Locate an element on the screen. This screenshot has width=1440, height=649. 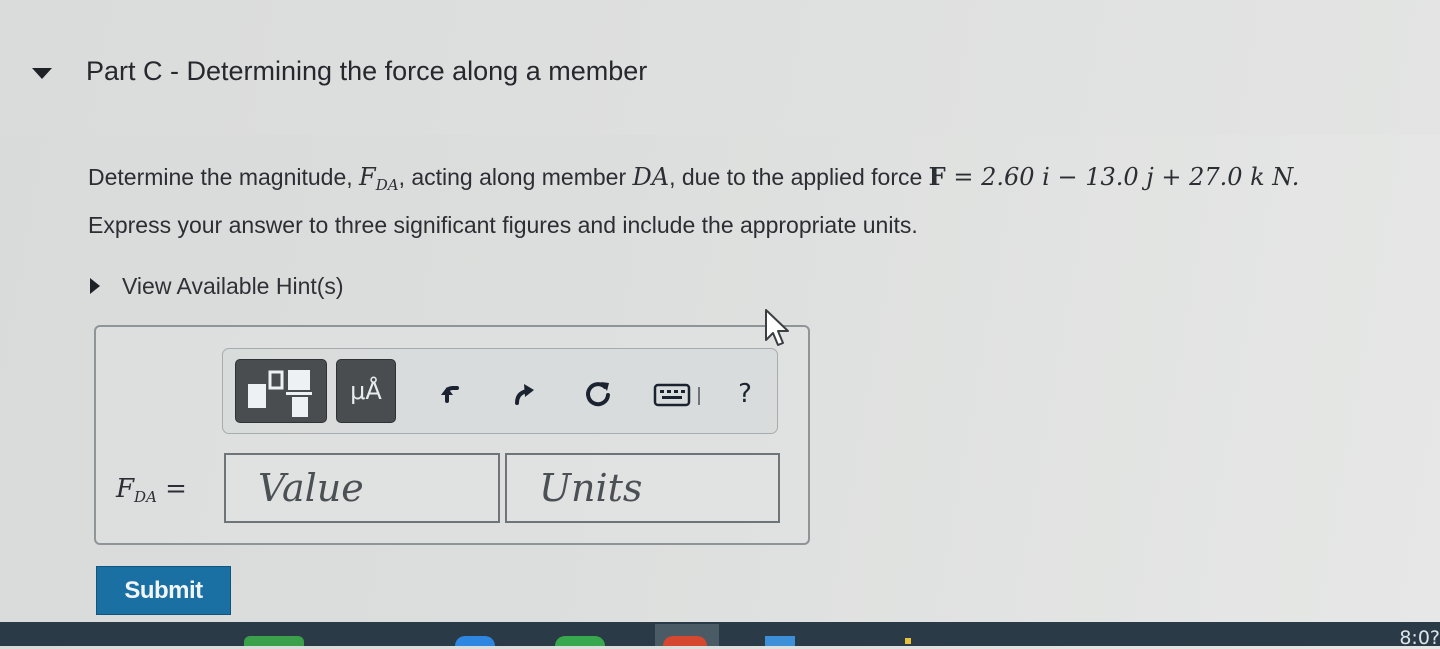
force-magnitude-symbol: FDA is located at coordinates (379, 178).